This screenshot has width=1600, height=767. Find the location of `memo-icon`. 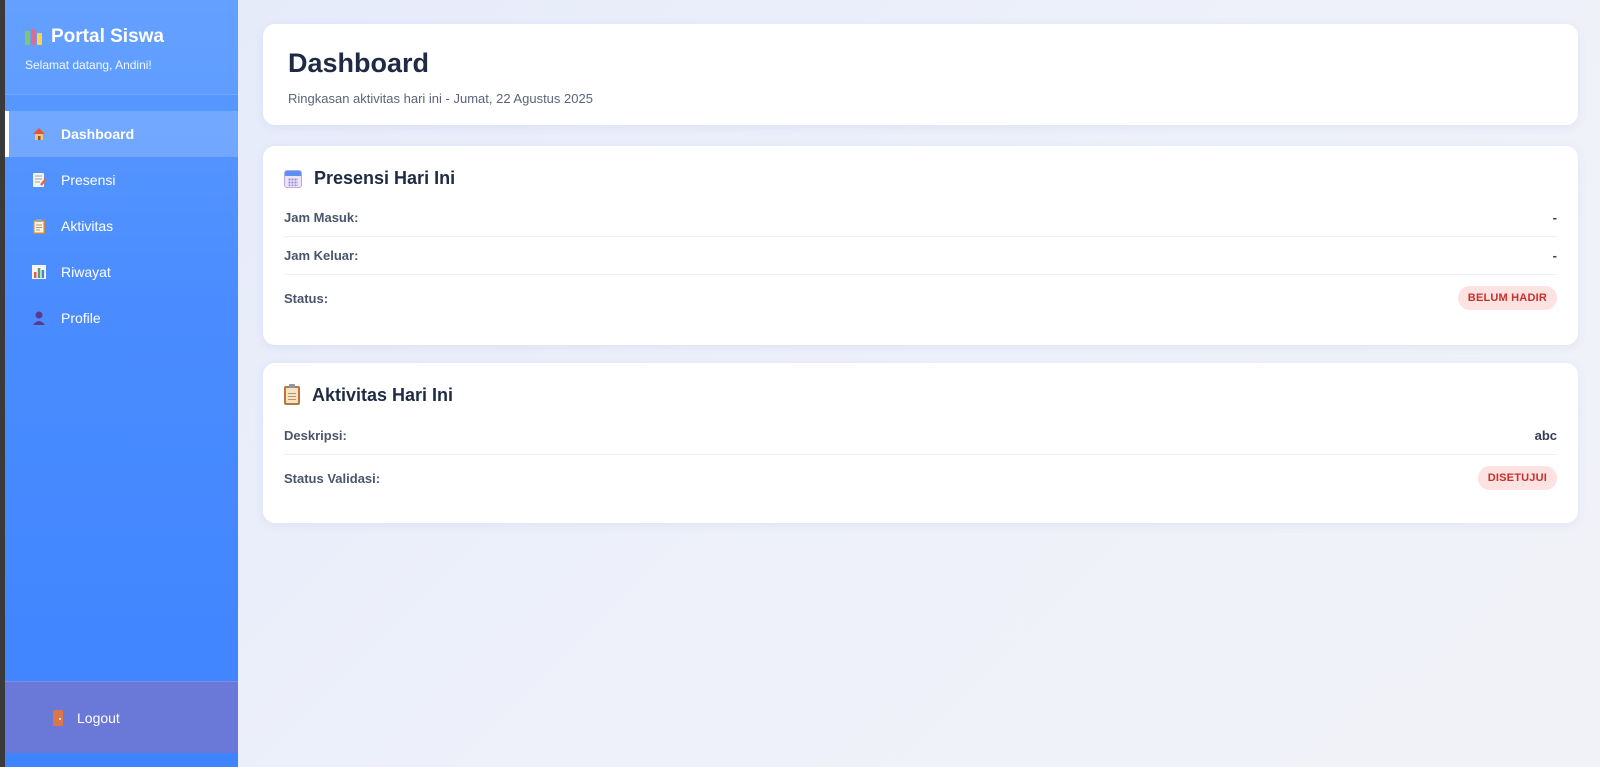

memo-icon is located at coordinates (39, 180).